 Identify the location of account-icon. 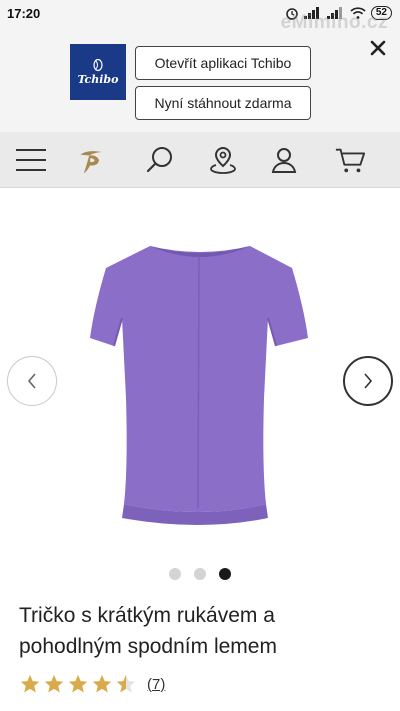
(284, 160).